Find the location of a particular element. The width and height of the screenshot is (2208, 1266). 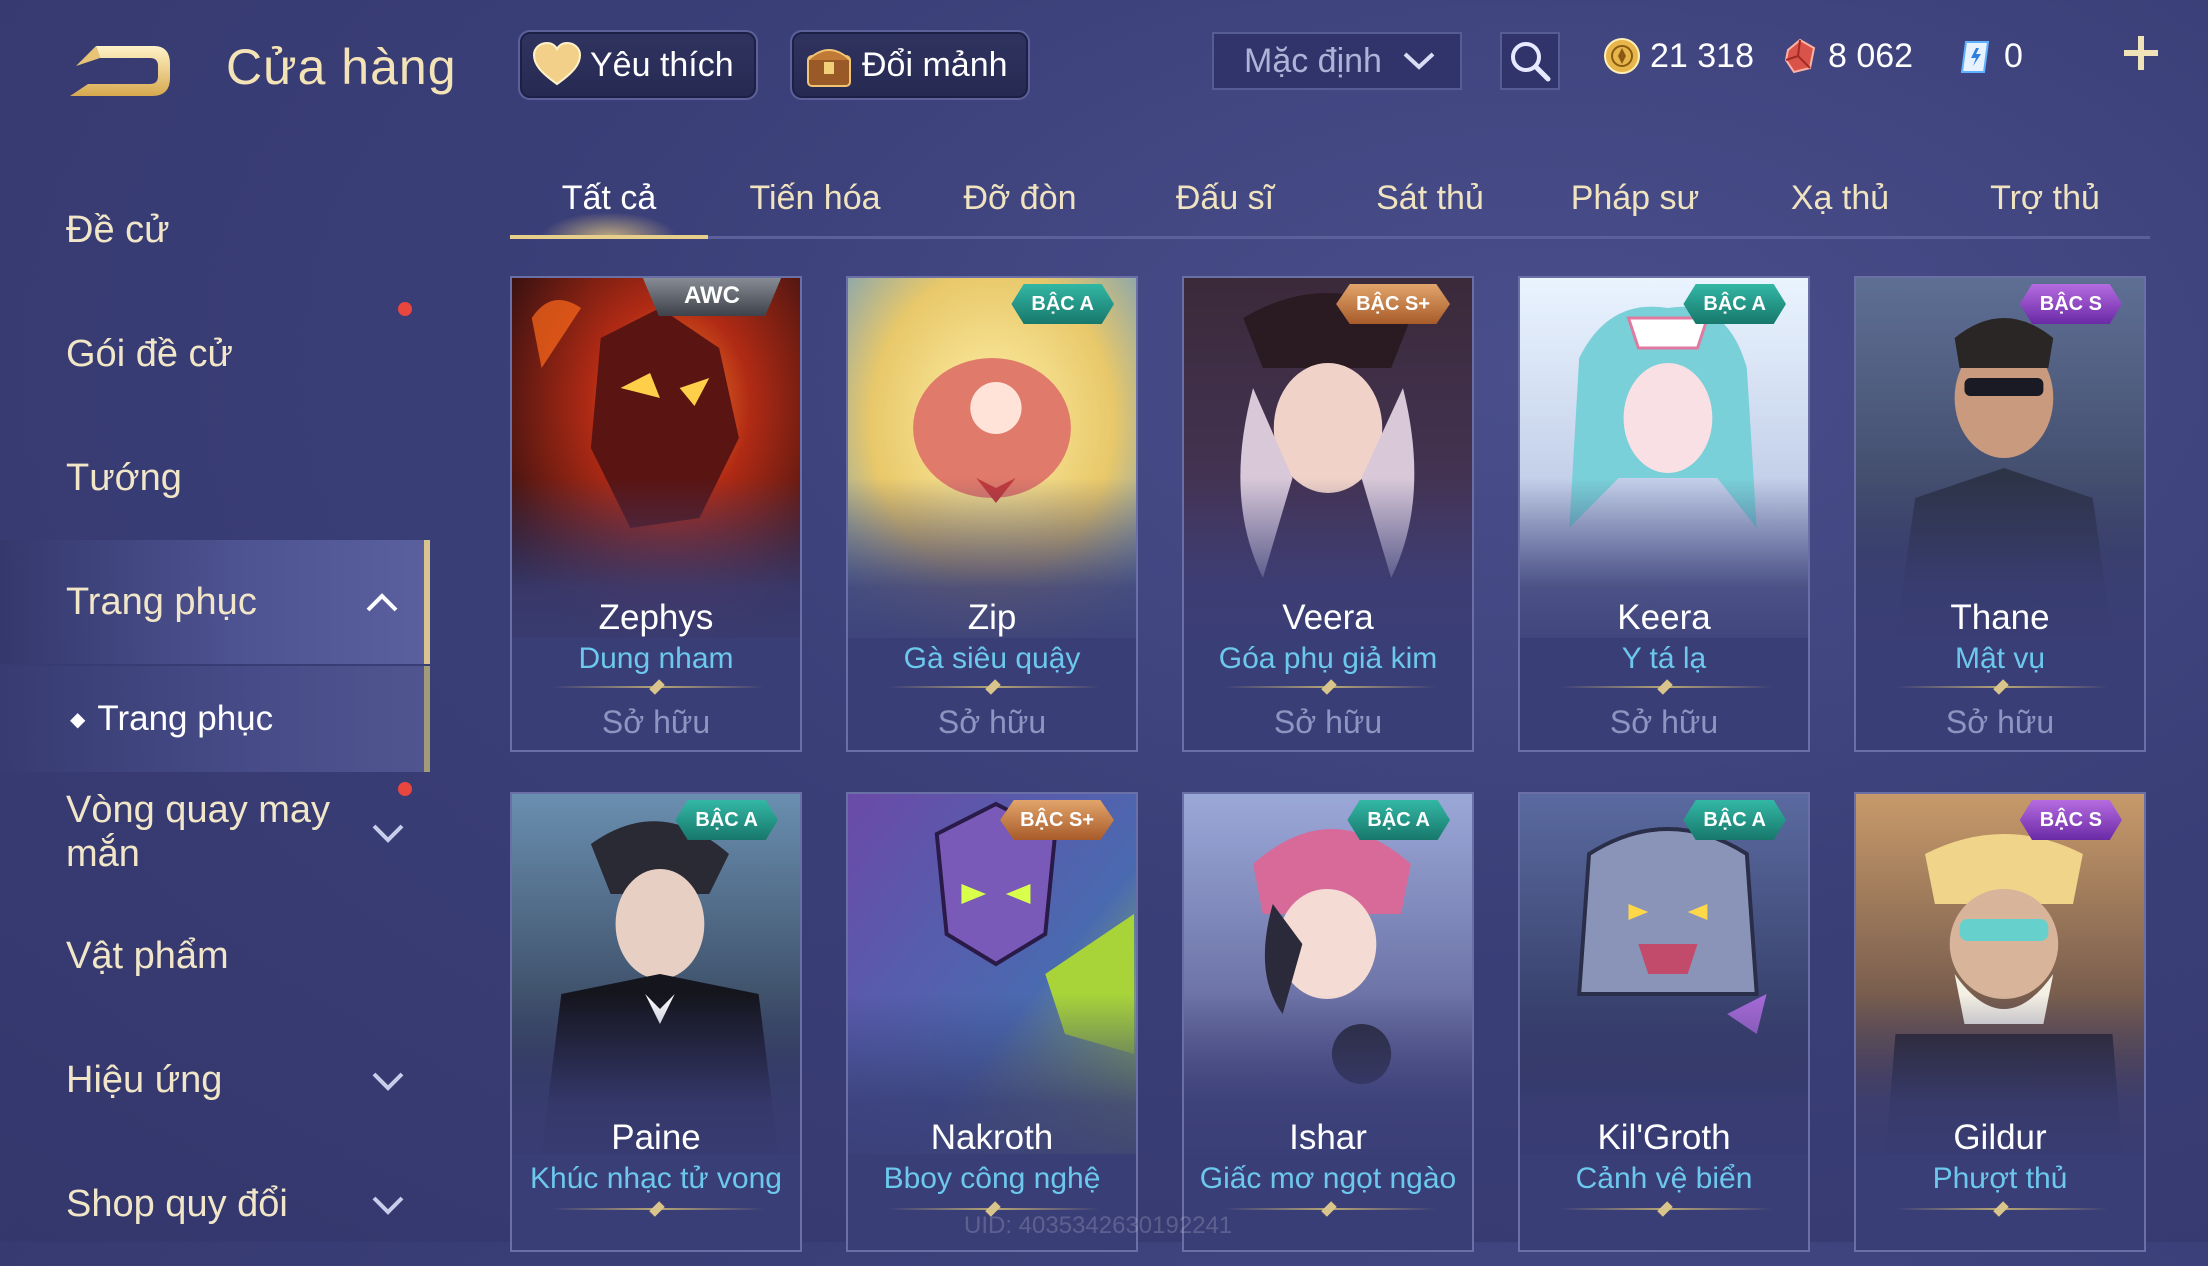

skin-card-keera: BẬC A Keera Y tá lạ Sở hữu is located at coordinates (1664, 514).